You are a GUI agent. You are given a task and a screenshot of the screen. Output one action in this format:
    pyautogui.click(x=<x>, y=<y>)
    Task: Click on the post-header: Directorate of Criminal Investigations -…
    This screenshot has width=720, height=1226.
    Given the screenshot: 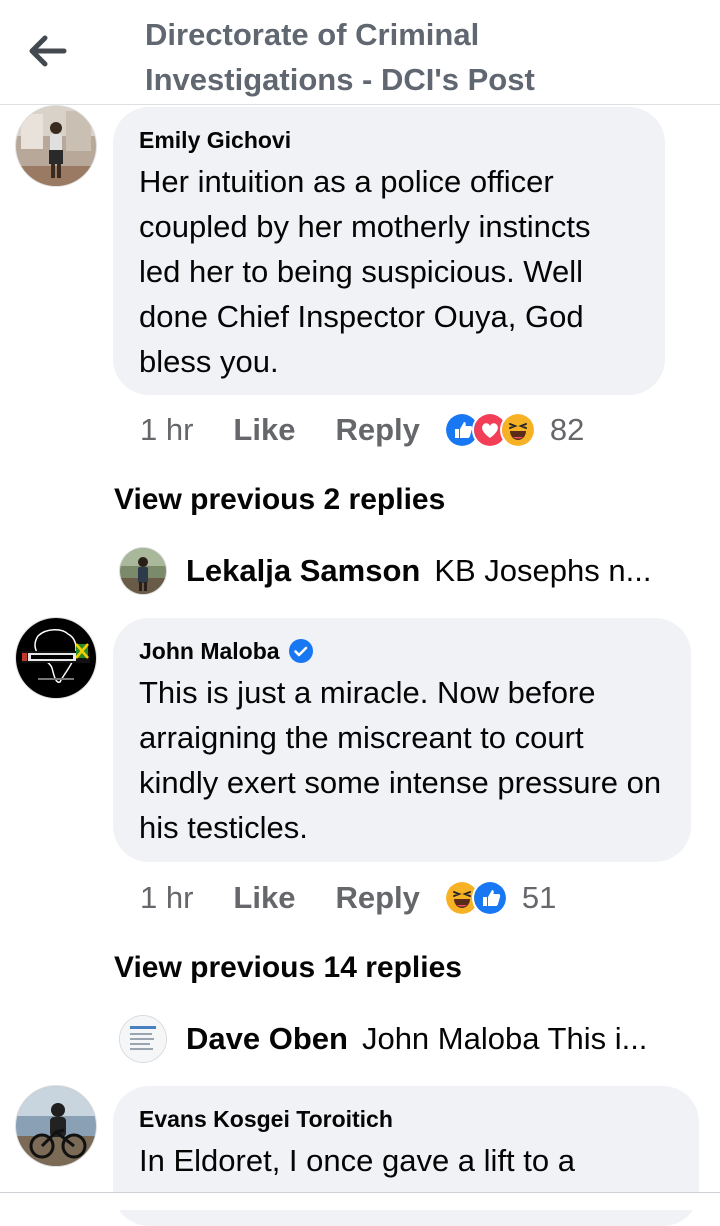 What is the action you would take?
    pyautogui.click(x=360, y=52)
    